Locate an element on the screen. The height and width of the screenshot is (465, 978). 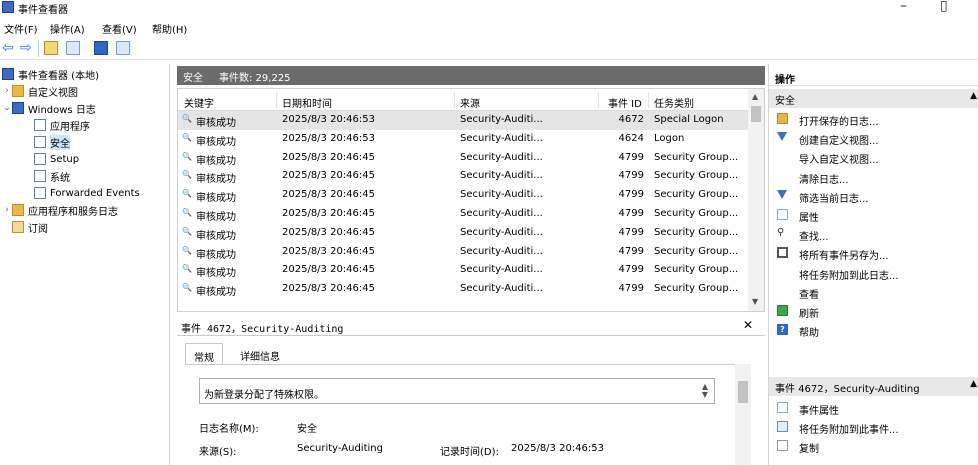
show-hide-tree-icon is located at coordinates (73, 48).